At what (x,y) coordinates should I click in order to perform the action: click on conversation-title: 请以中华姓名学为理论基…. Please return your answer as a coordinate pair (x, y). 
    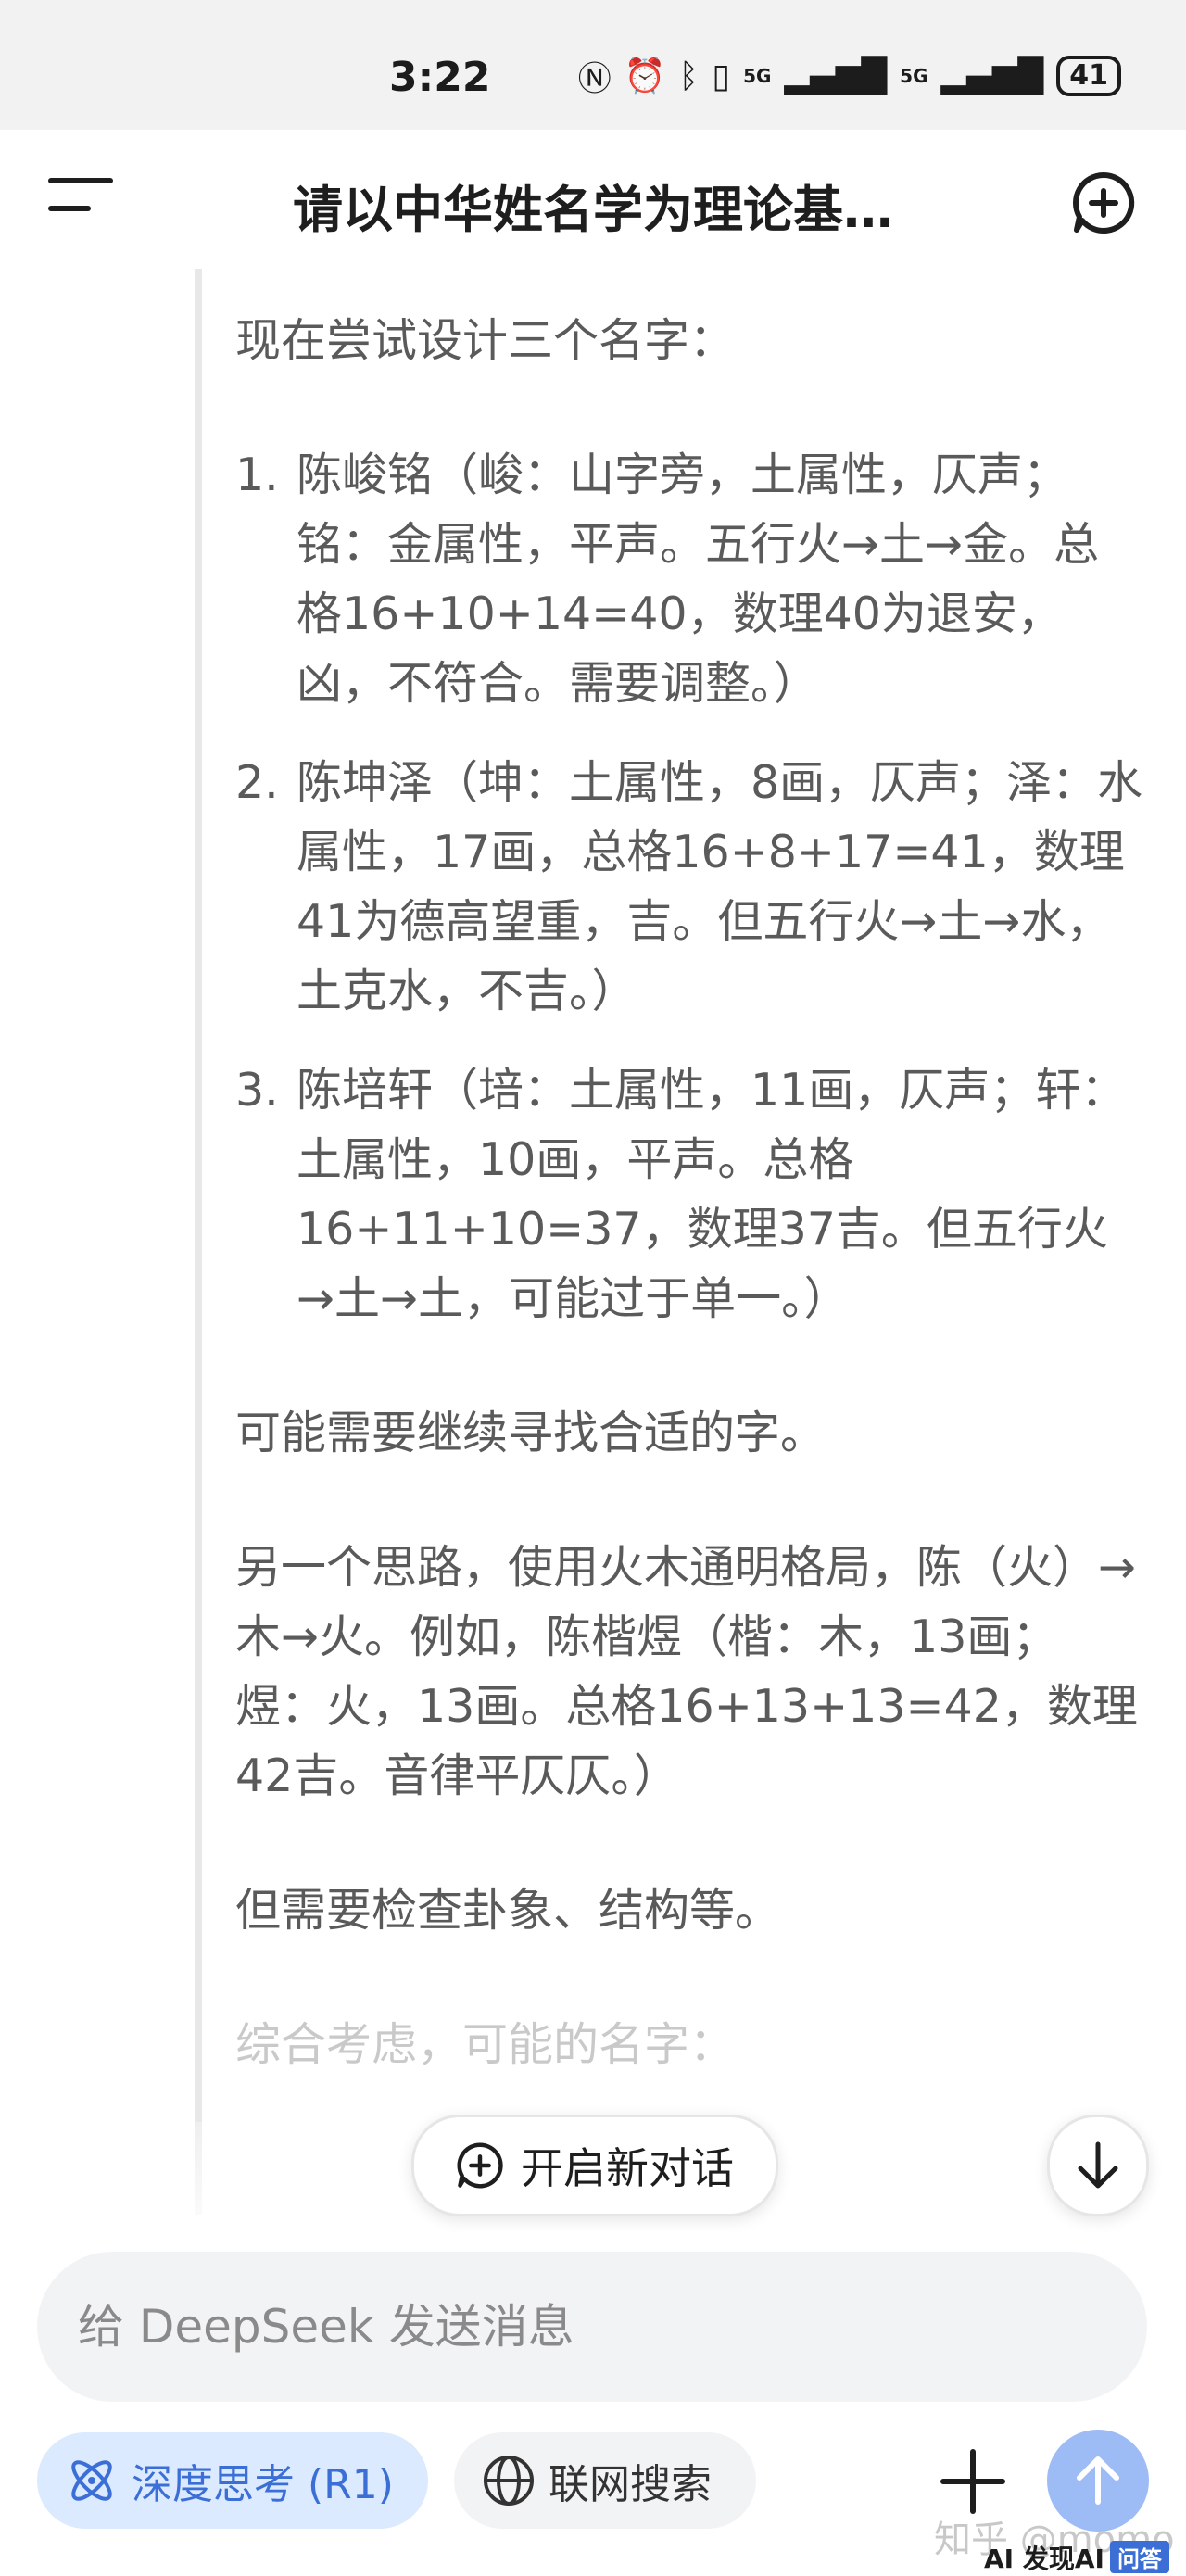
    Looking at the image, I should click on (593, 210).